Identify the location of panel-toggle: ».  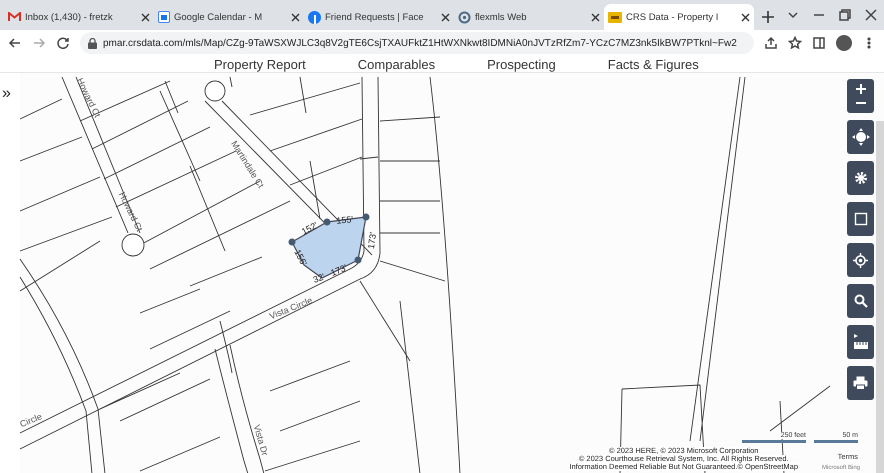
(6, 94).